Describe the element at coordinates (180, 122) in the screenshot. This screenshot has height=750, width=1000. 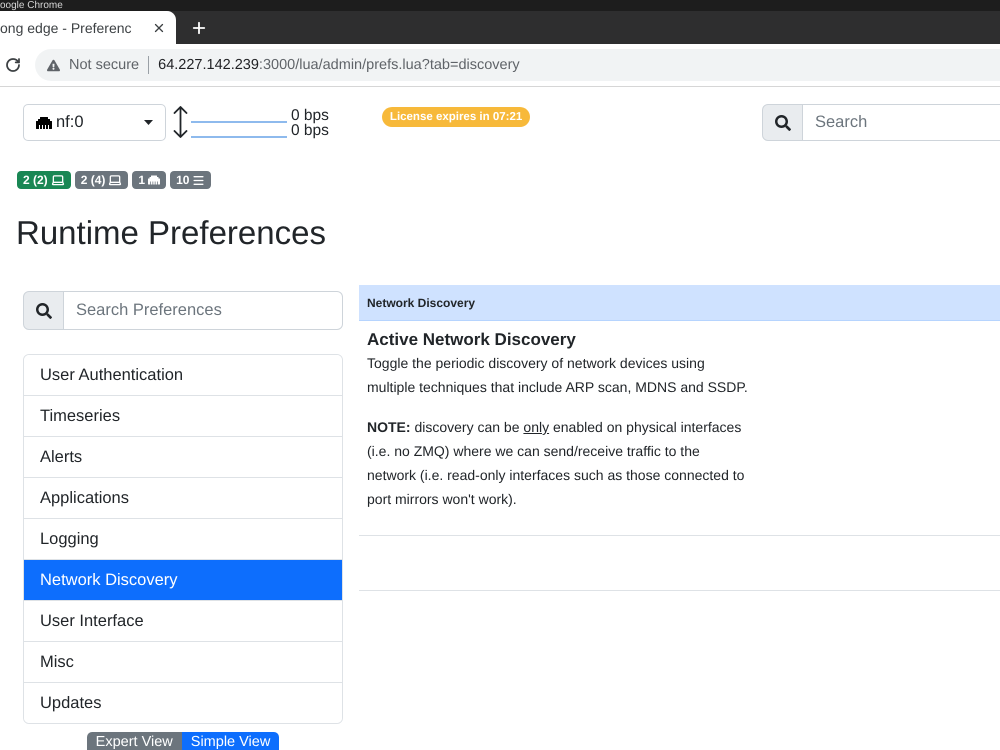
I see `up-down-arrow-icon` at that location.